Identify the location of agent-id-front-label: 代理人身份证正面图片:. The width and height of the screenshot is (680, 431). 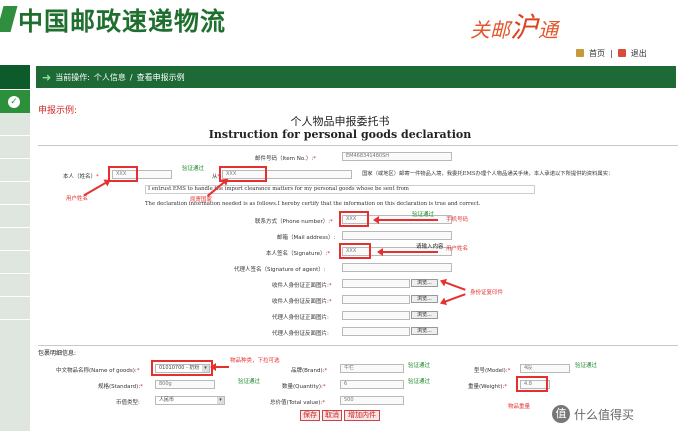
(300, 318).